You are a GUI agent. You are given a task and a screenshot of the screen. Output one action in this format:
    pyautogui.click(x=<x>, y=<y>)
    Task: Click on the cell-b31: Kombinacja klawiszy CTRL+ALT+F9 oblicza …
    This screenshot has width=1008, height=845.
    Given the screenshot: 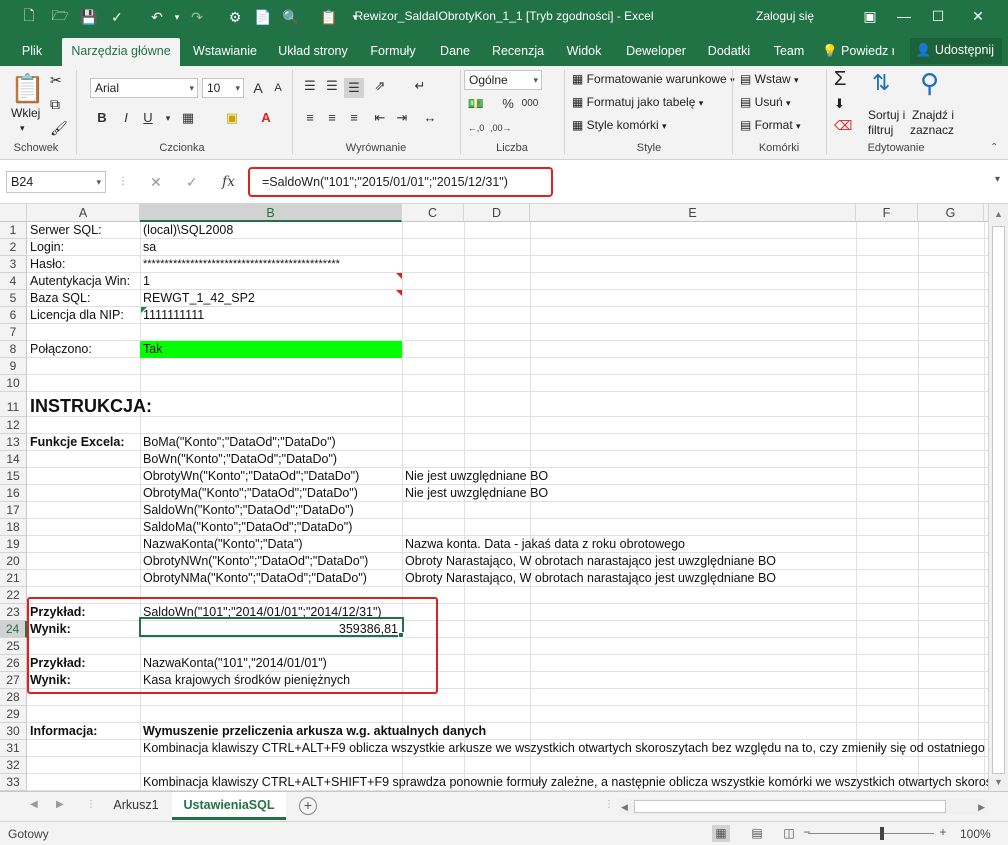 What is the action you would take?
    pyautogui.click(x=564, y=748)
    